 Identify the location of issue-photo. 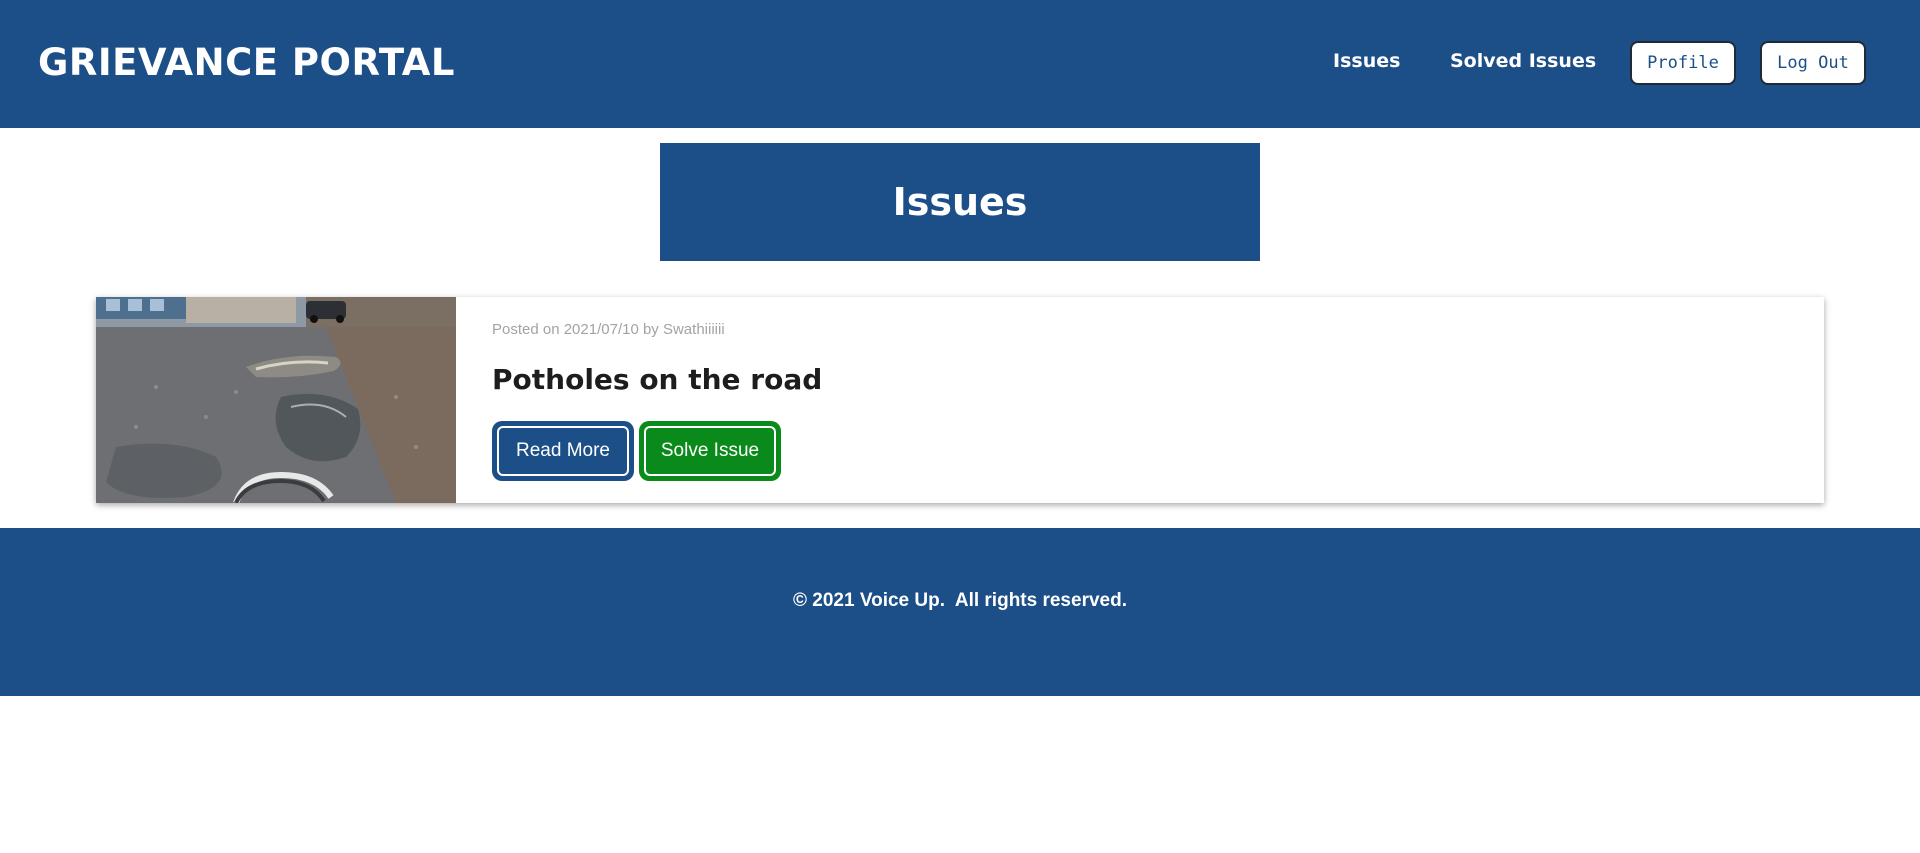
(276, 400).